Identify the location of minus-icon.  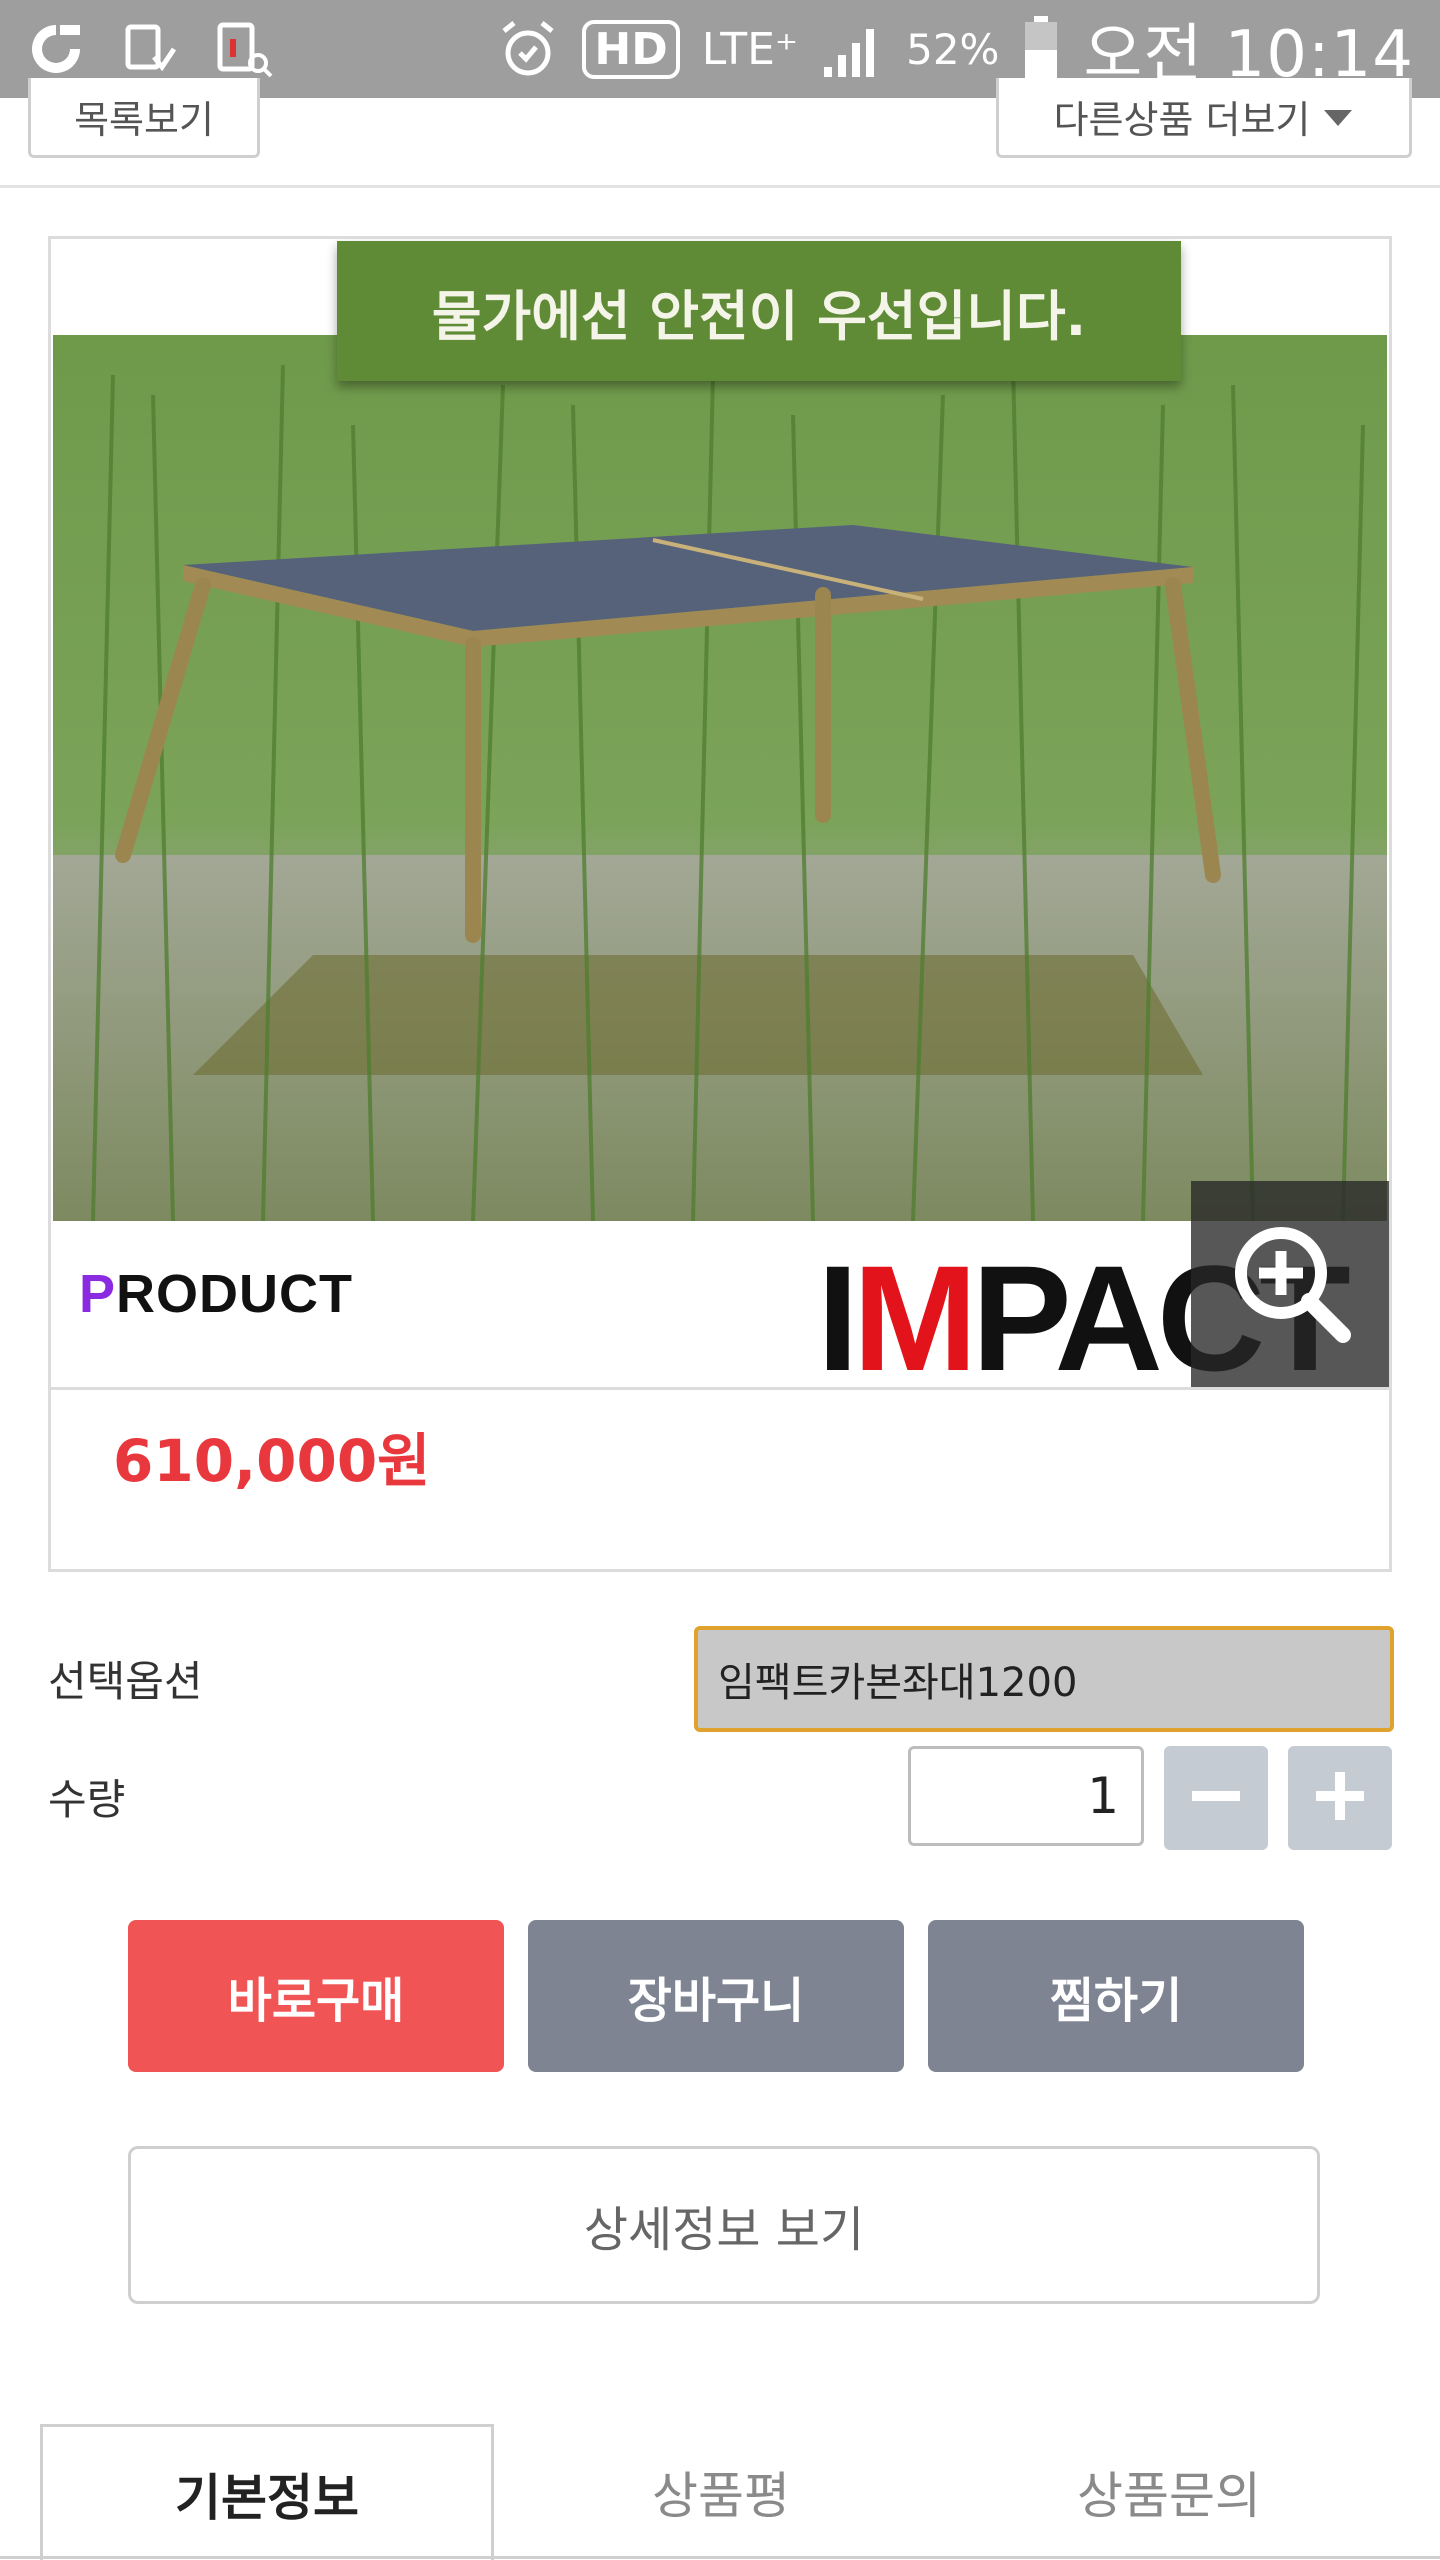
(1216, 1798).